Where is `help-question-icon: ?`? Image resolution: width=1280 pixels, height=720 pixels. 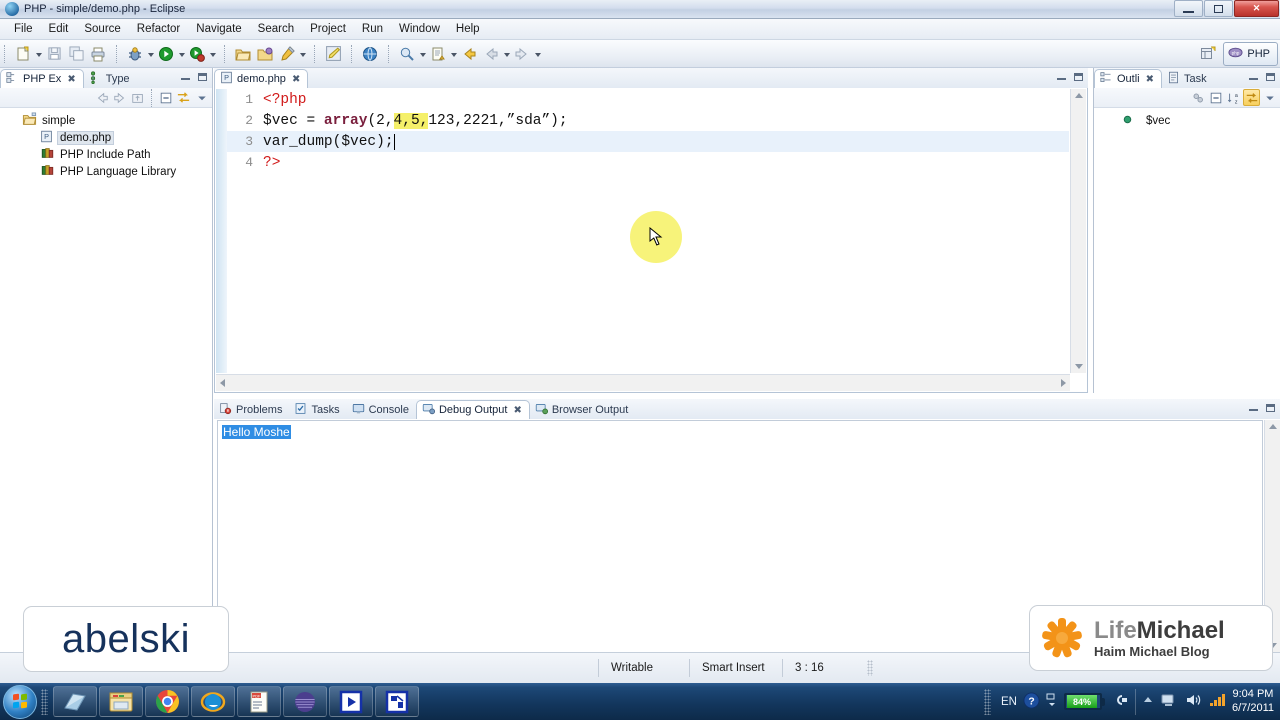
help-question-icon: ? is located at coordinates (1031, 701).